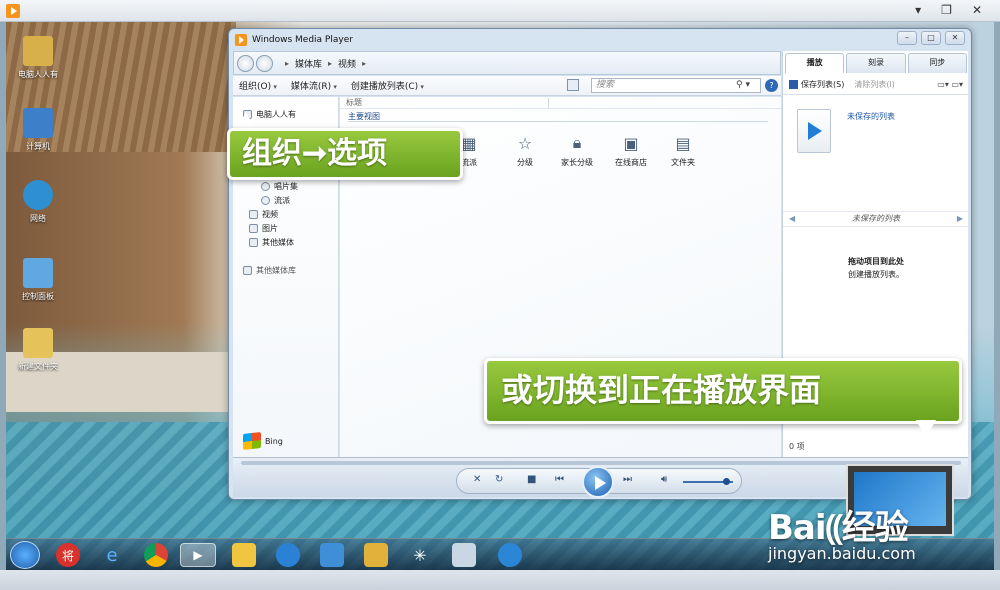 The image size is (1000, 590). I want to click on tile-parental-rating: 🔒︎ 家长分级, so click(577, 150).